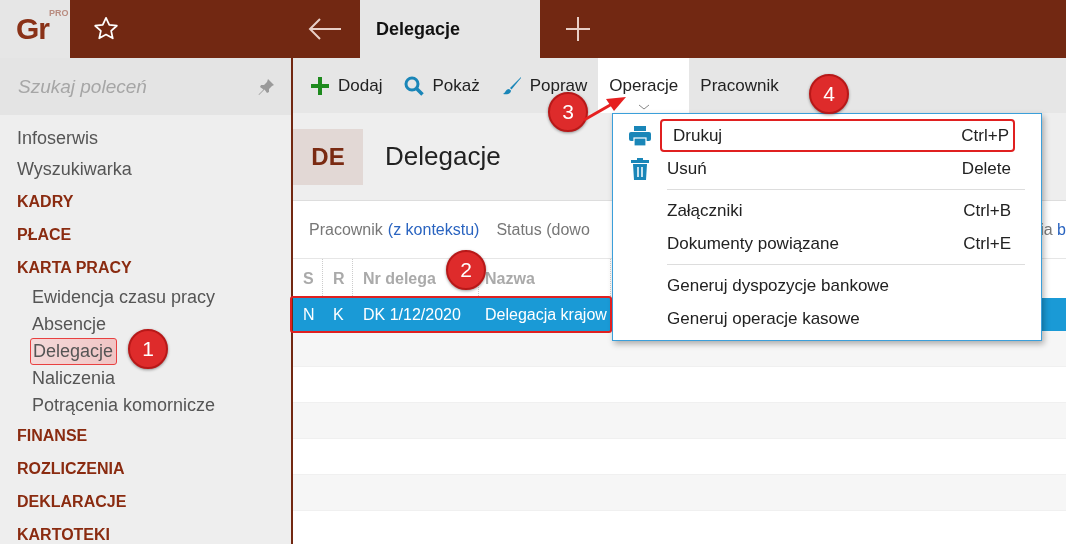  Describe the element at coordinates (543, 229) in the screenshot. I see `filter-label: Status (dowo` at that location.